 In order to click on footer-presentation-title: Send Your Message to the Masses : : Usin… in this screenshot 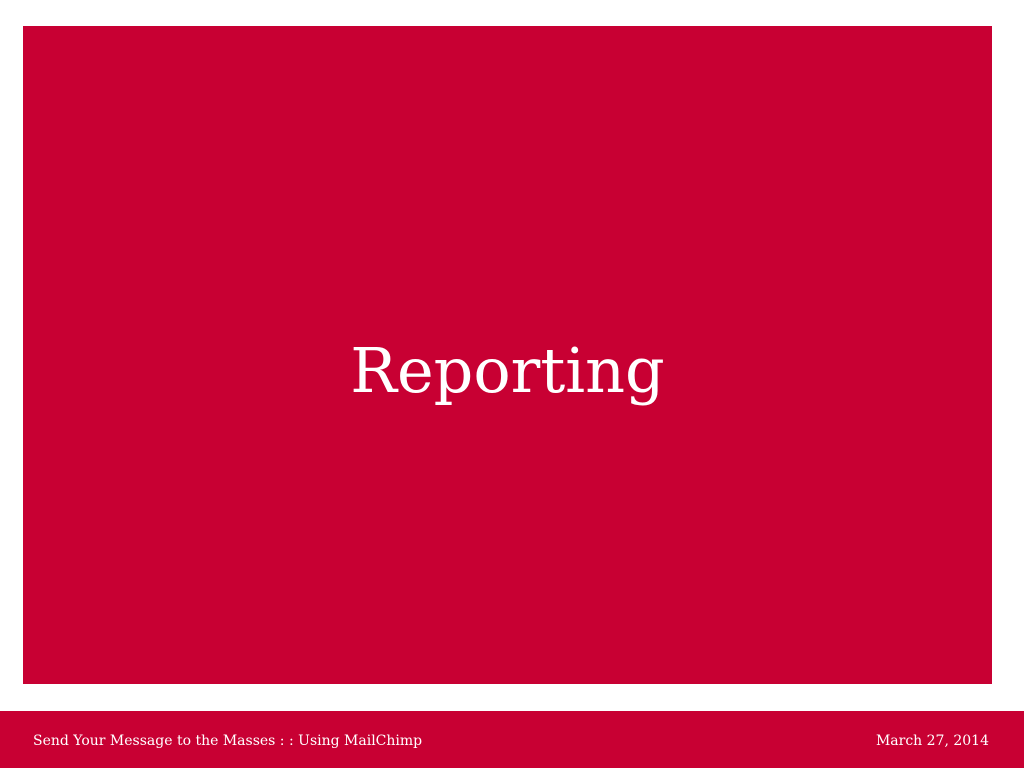, I will do `click(228, 741)`.